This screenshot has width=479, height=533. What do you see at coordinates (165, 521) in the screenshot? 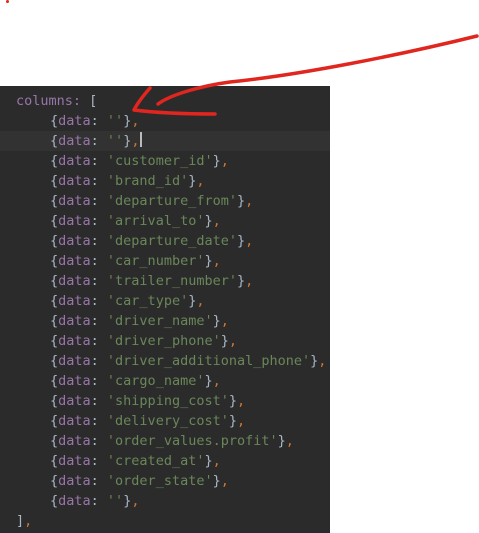
I see `code-line-columns-close: ],` at bounding box center [165, 521].